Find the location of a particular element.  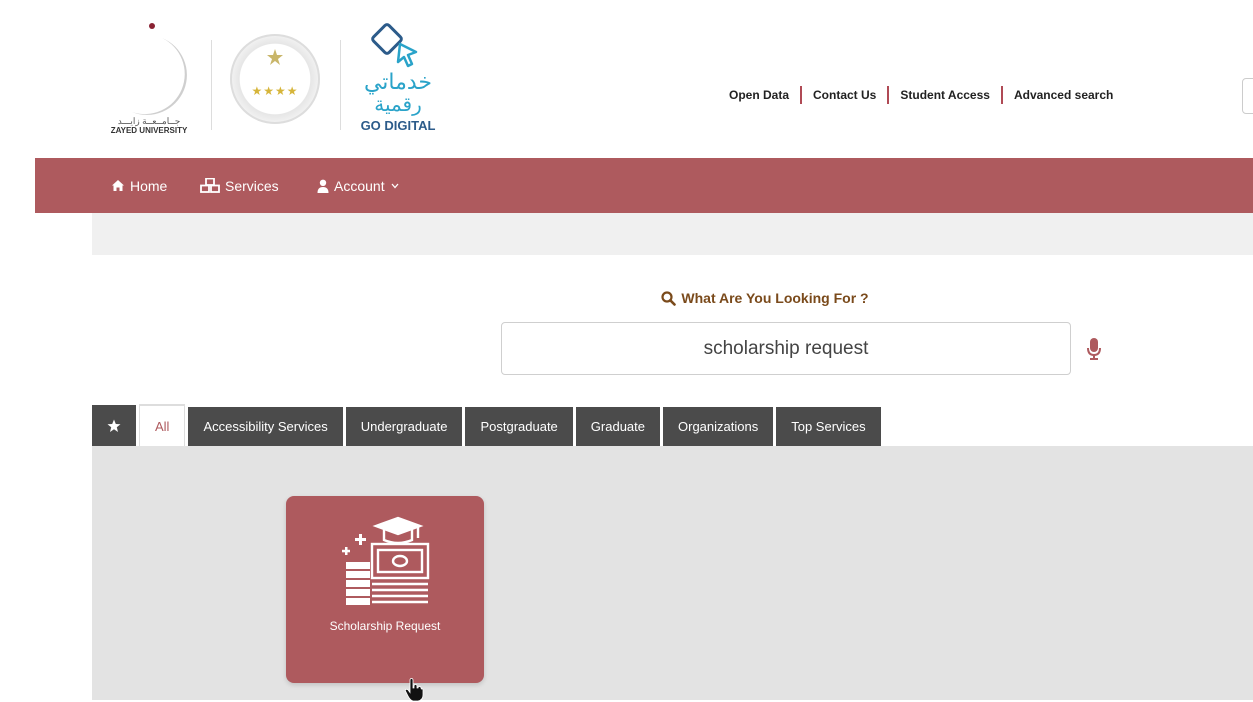

cubes-icon is located at coordinates (210, 185).